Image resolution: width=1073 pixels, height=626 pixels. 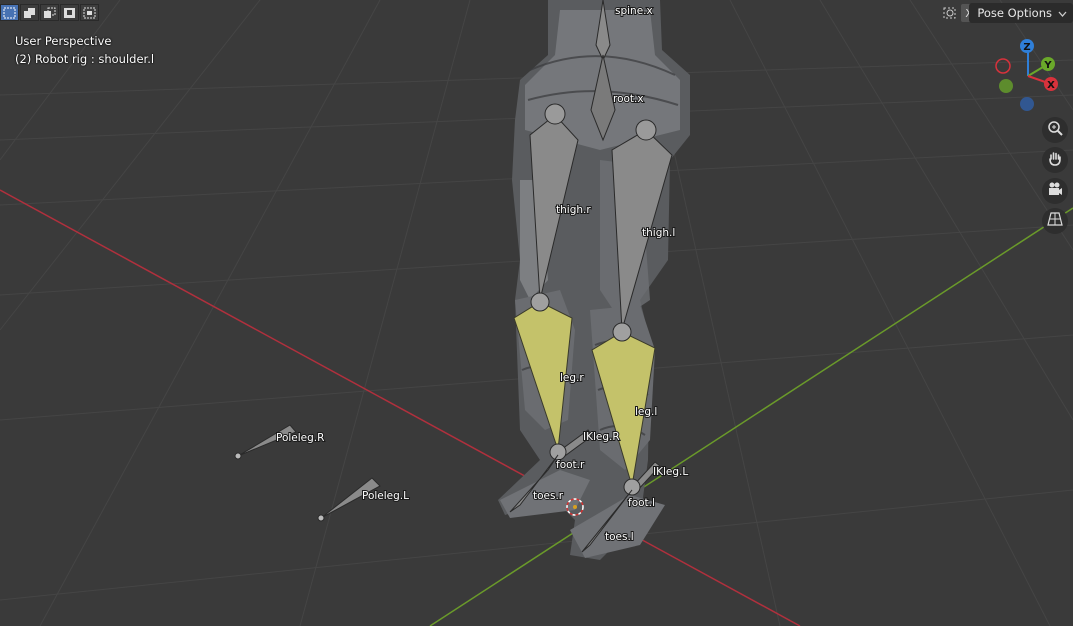 What do you see at coordinates (601, 437) in the screenshot?
I see `bone-label-ikleg-r: IKleg.R` at bounding box center [601, 437].